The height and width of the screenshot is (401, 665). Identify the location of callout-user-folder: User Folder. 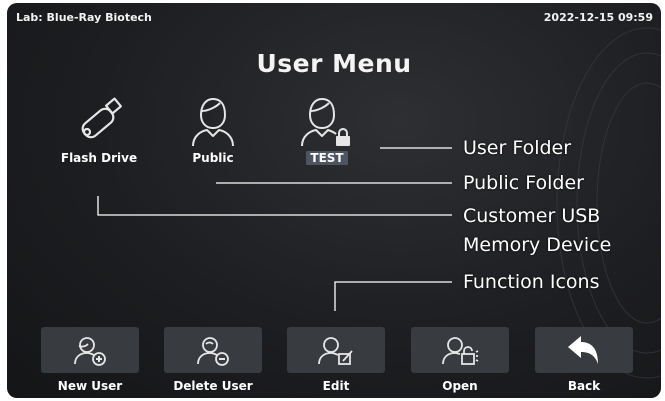
(517, 148).